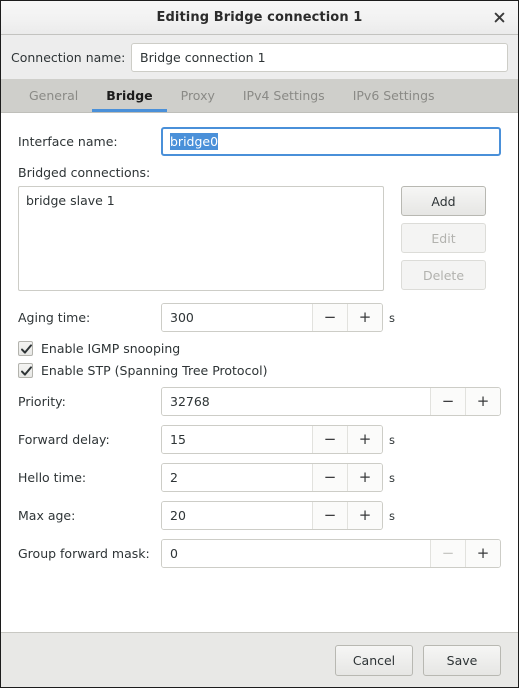 The height and width of the screenshot is (688, 519). I want to click on dialog-footer: Cancel Save, so click(259, 660).